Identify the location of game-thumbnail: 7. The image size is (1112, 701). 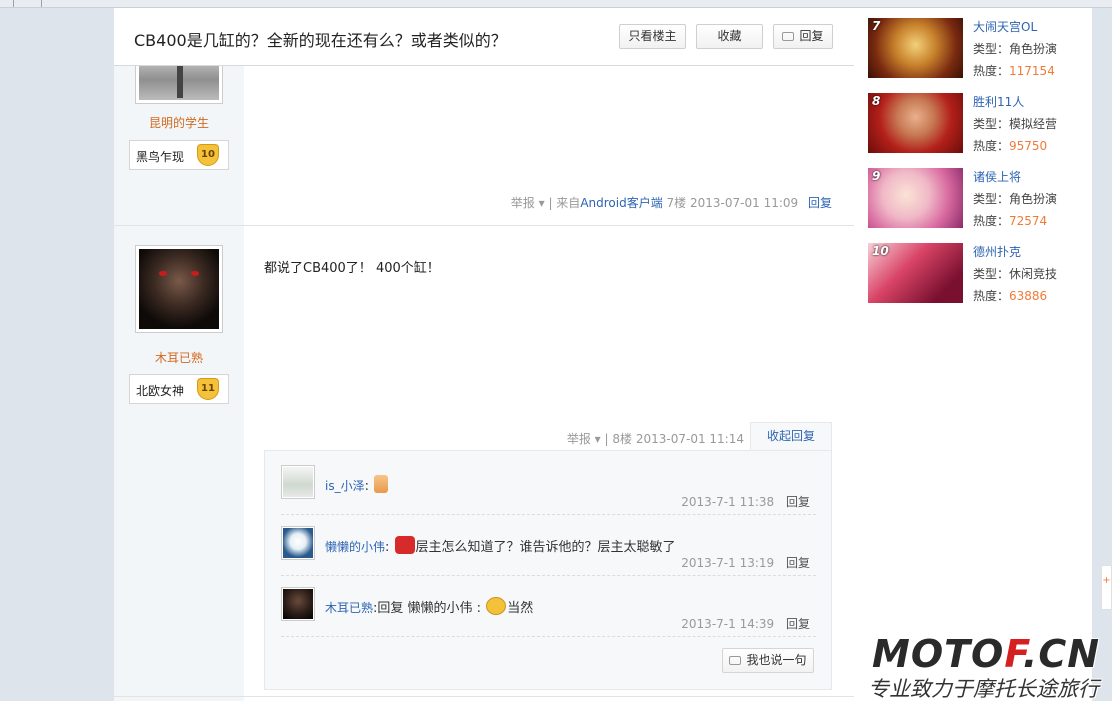
(915, 48).